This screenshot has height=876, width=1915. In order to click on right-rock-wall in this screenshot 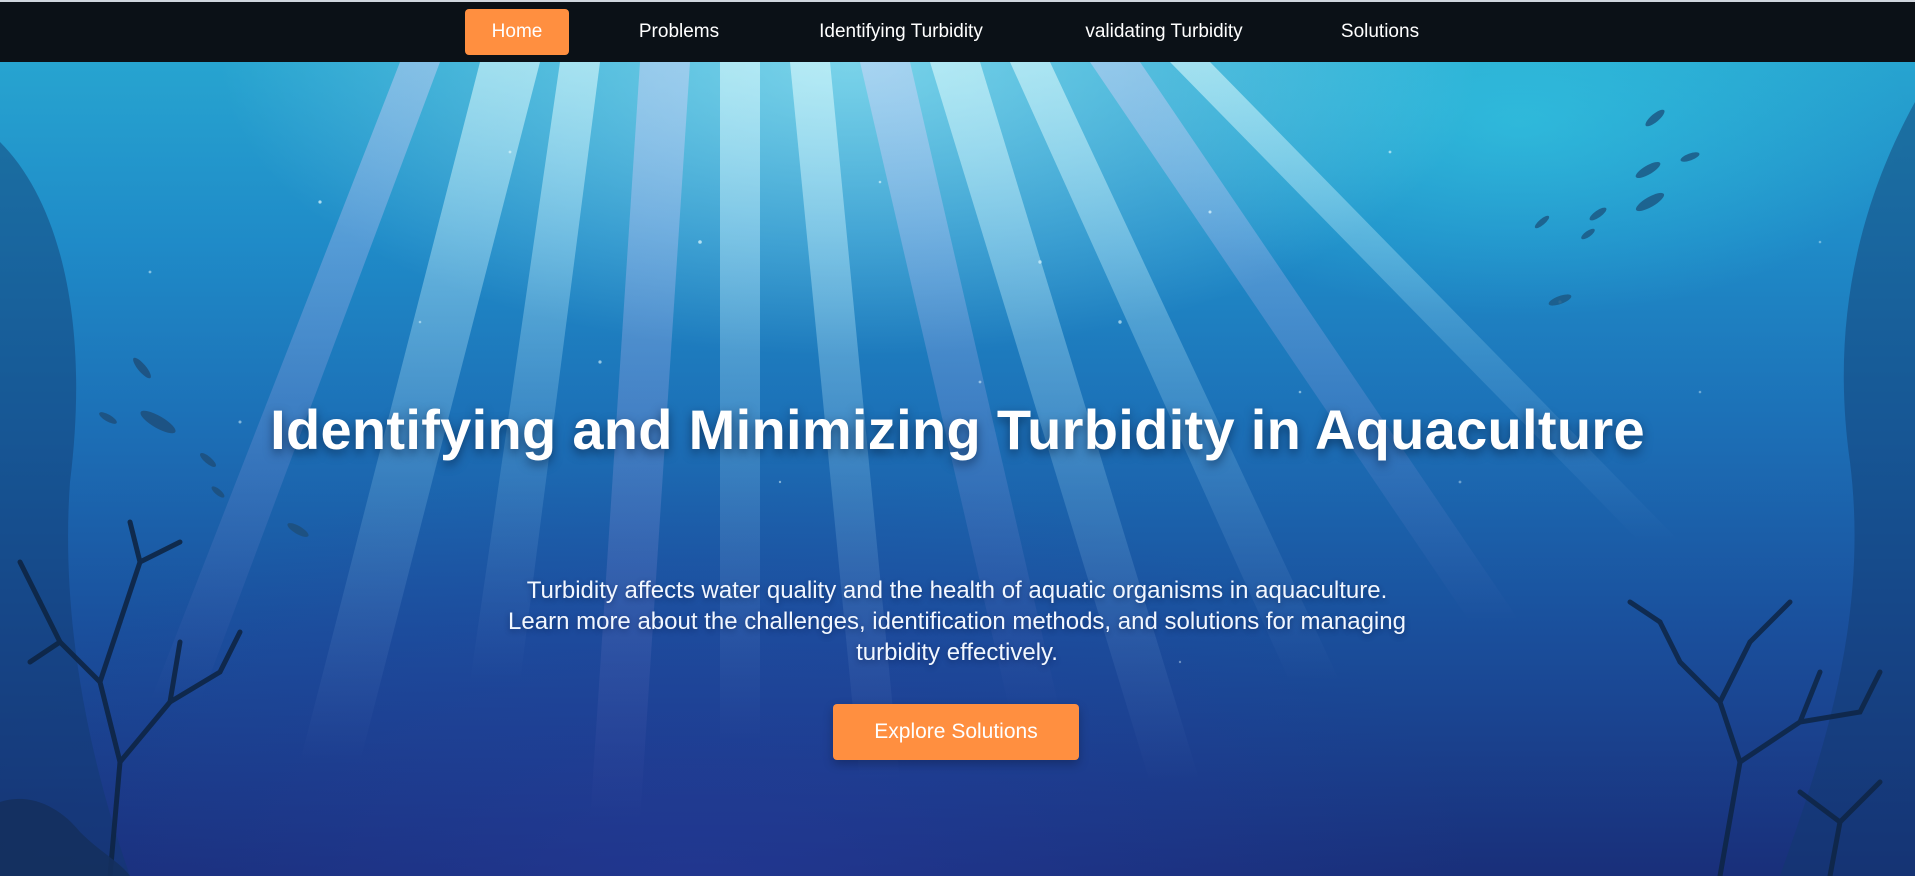, I will do `click(1847, 489)`.